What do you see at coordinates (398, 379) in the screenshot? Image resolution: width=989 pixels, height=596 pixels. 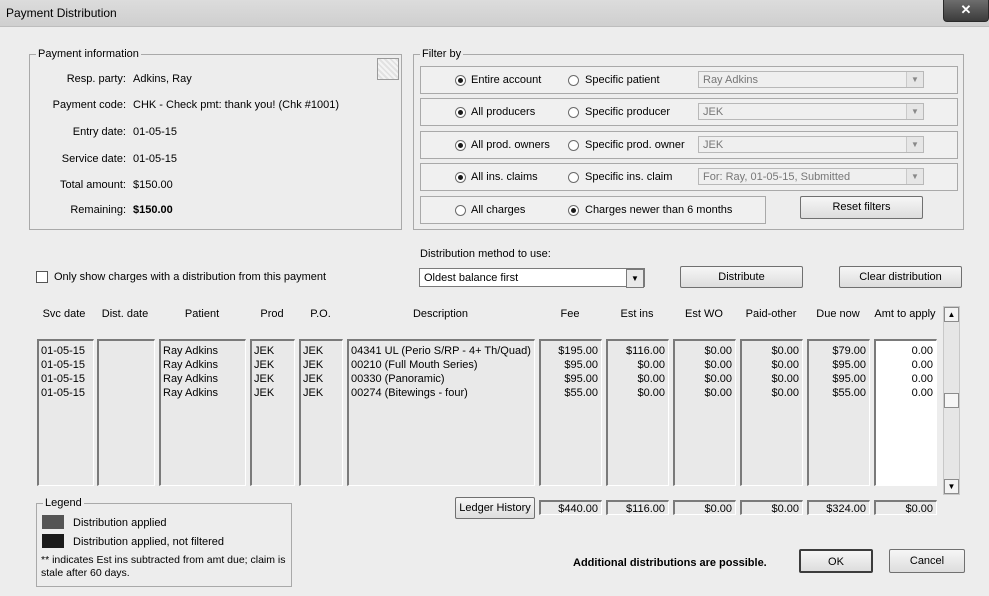 I see `cell-description: 00330 (Panoramic)` at bounding box center [398, 379].